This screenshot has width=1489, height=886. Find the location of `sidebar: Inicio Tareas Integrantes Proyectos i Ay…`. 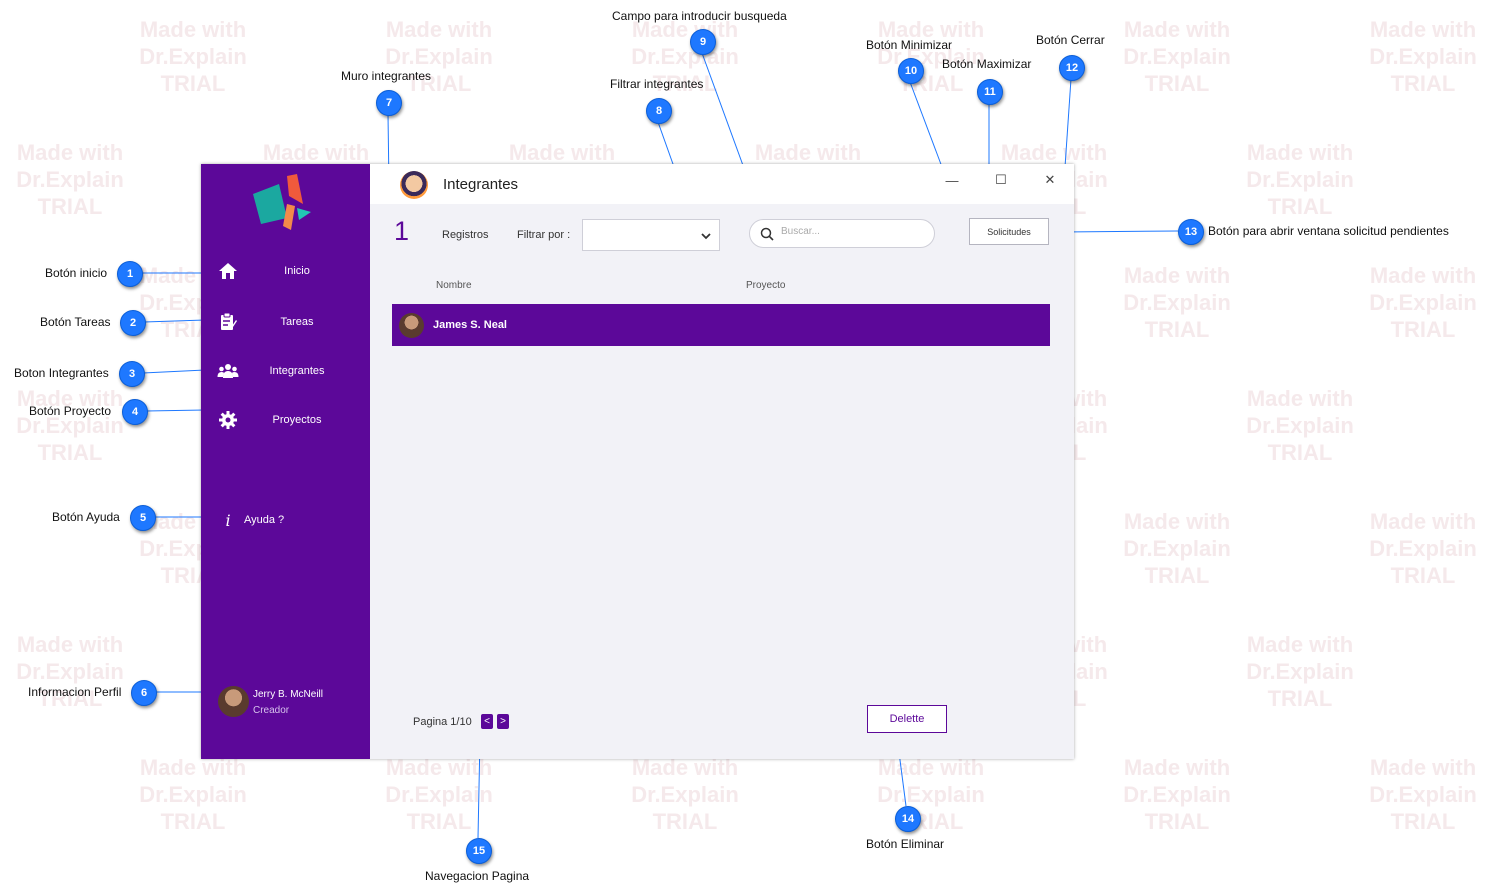

sidebar: Inicio Tareas Integrantes Proyectos i Ay… is located at coordinates (285, 461).